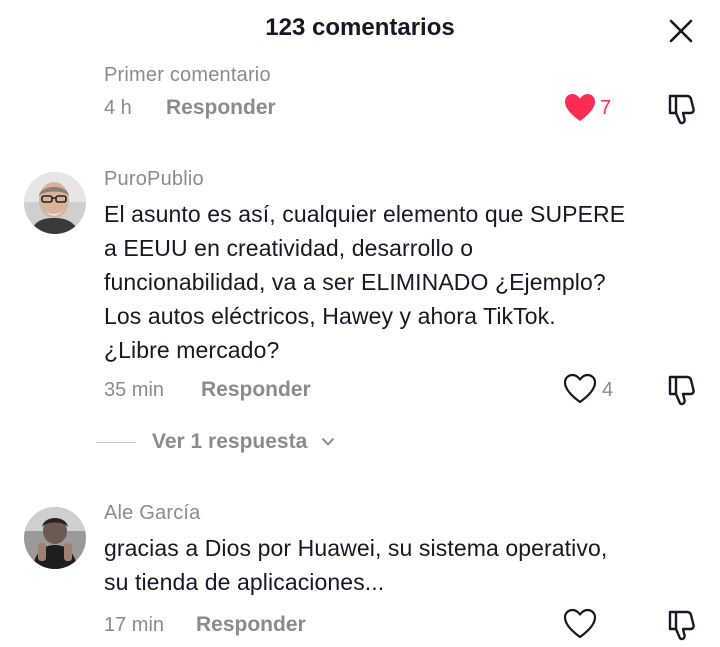  I want to click on view-replies-button: Ver 1 respuesta, so click(226, 443).